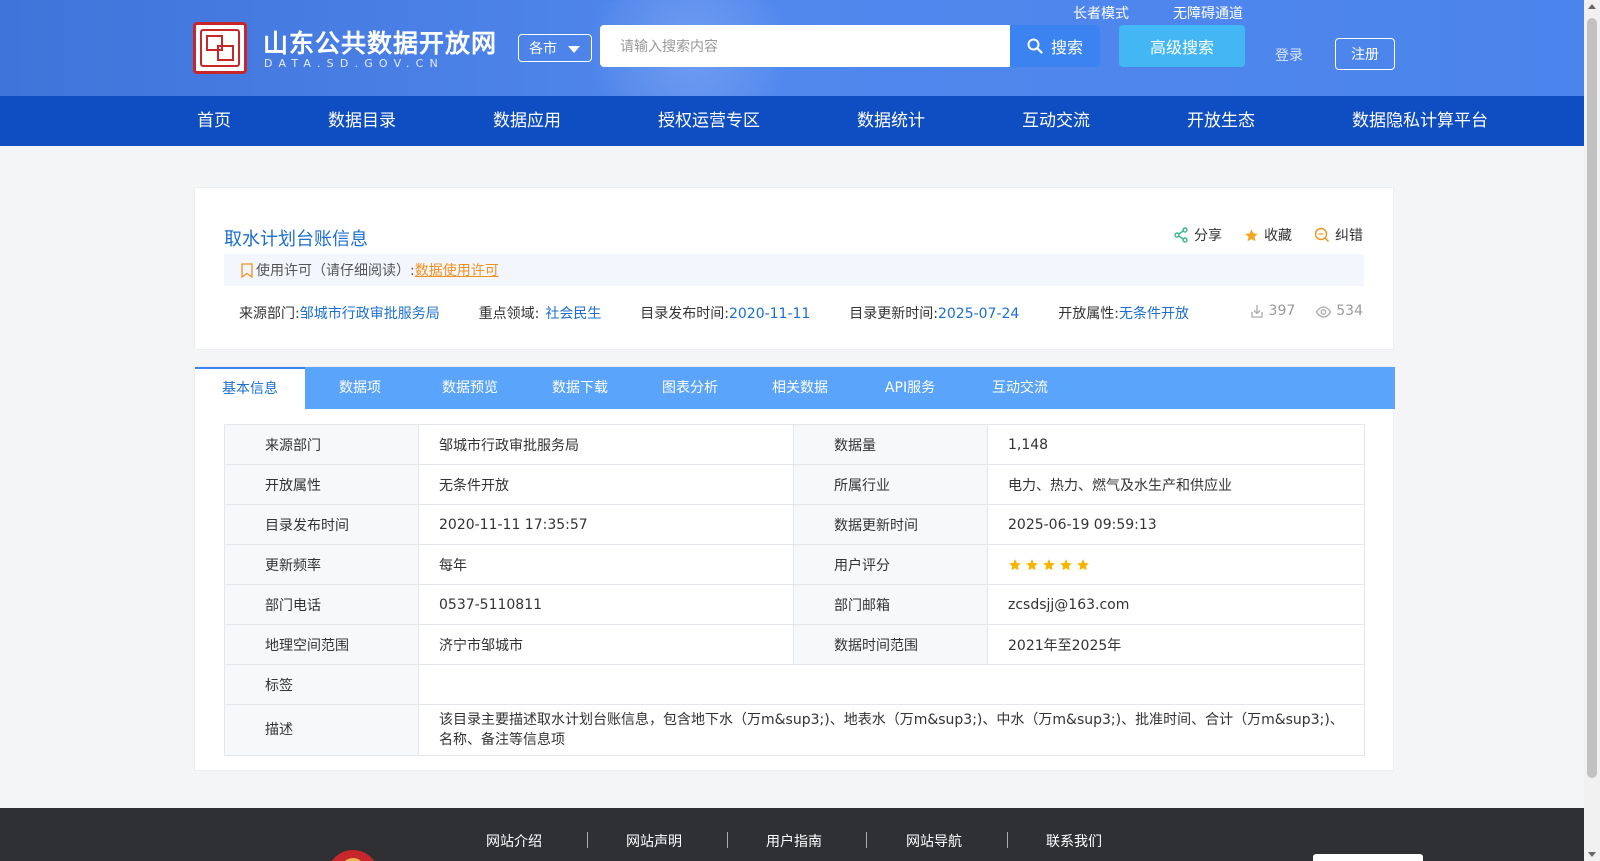 The height and width of the screenshot is (861, 1600). Describe the element at coordinates (606, 524) in the screenshot. I see `table-value: 2020-11-11 17:35:57` at that location.